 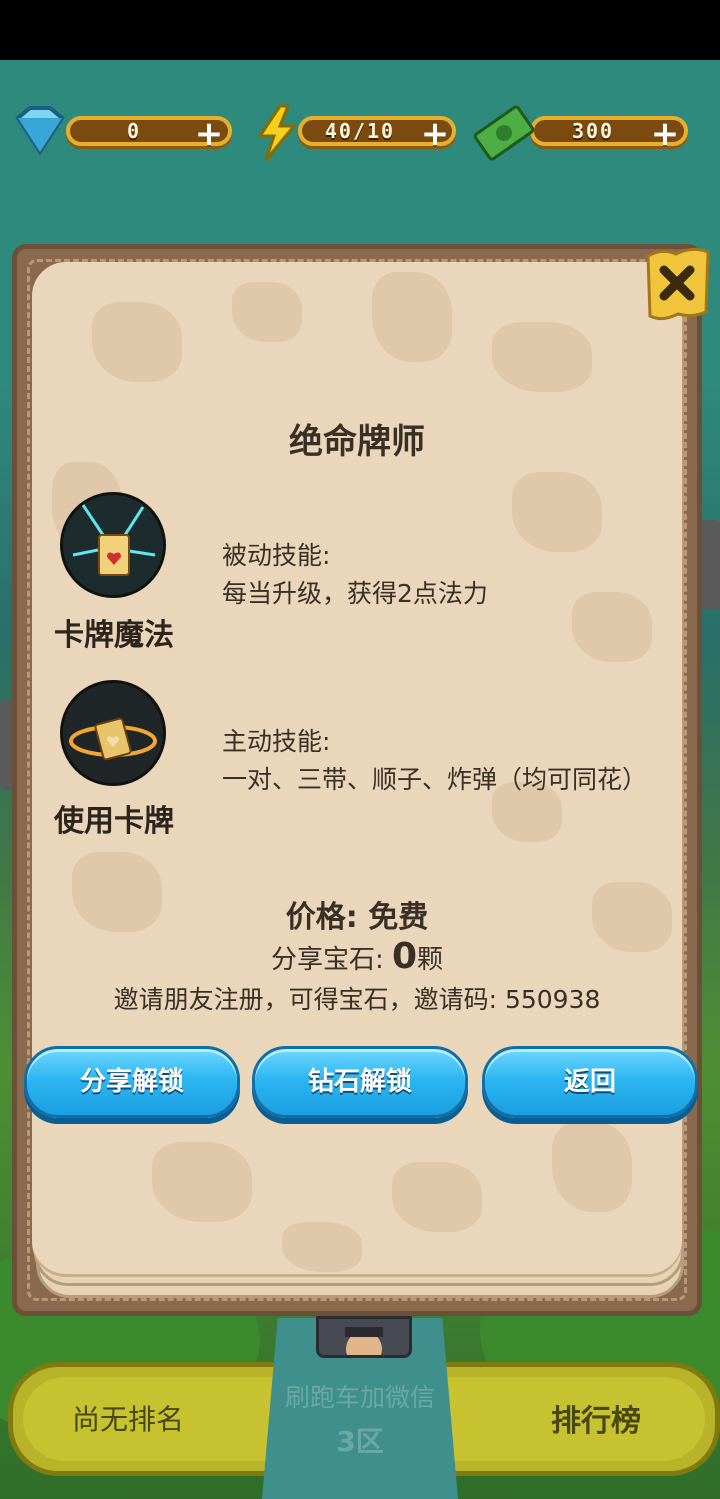 I want to click on skill-type-active: 主动技能:, so click(x=276, y=741).